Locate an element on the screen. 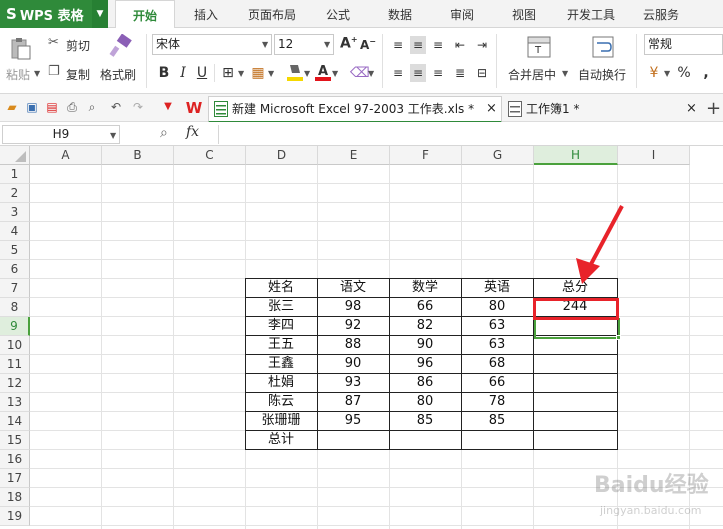 The image size is (723, 529). column-header-i: I is located at coordinates (654, 155).